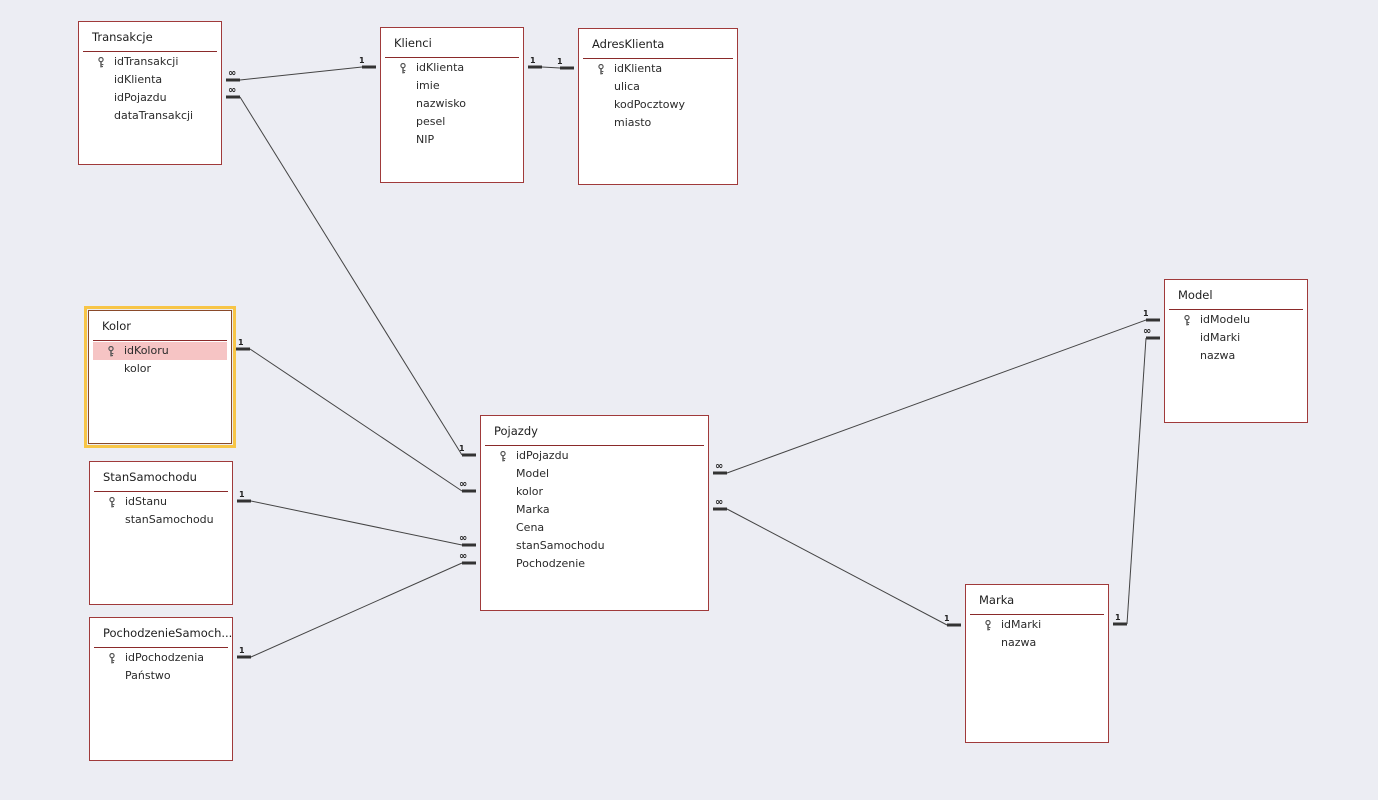 This screenshot has height=800, width=1378. What do you see at coordinates (161, 658) in the screenshot?
I see `field-row: idPochodzenia` at bounding box center [161, 658].